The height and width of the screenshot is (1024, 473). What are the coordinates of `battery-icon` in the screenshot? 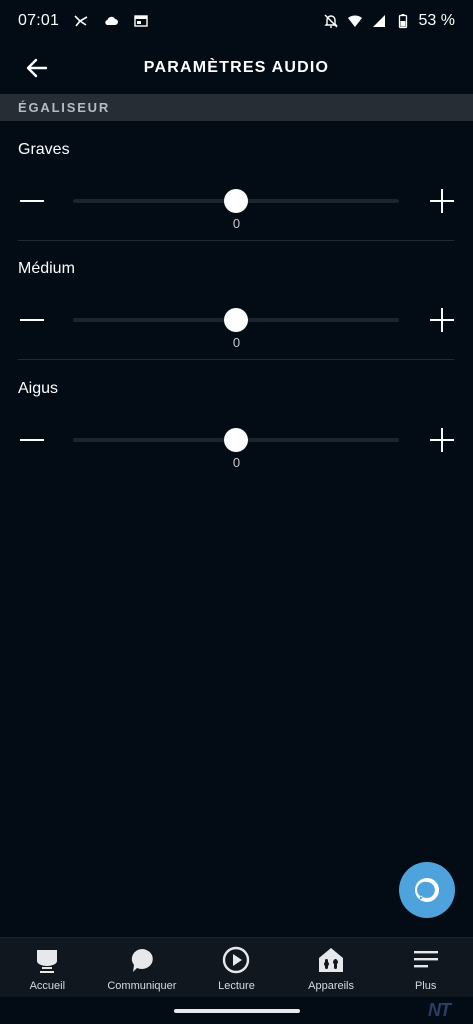 It's located at (402, 21).